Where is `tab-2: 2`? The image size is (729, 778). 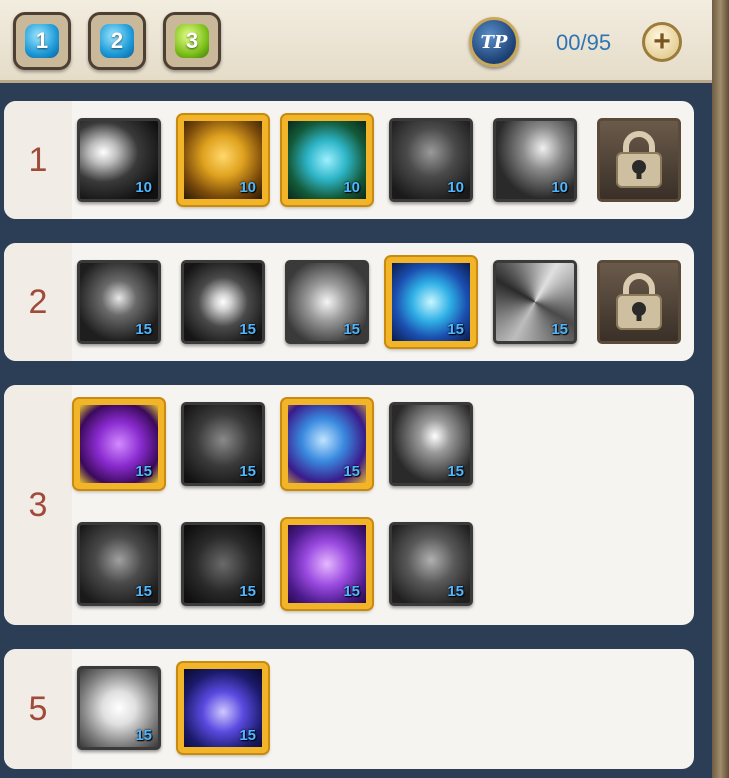 tab-2: 2 is located at coordinates (117, 41).